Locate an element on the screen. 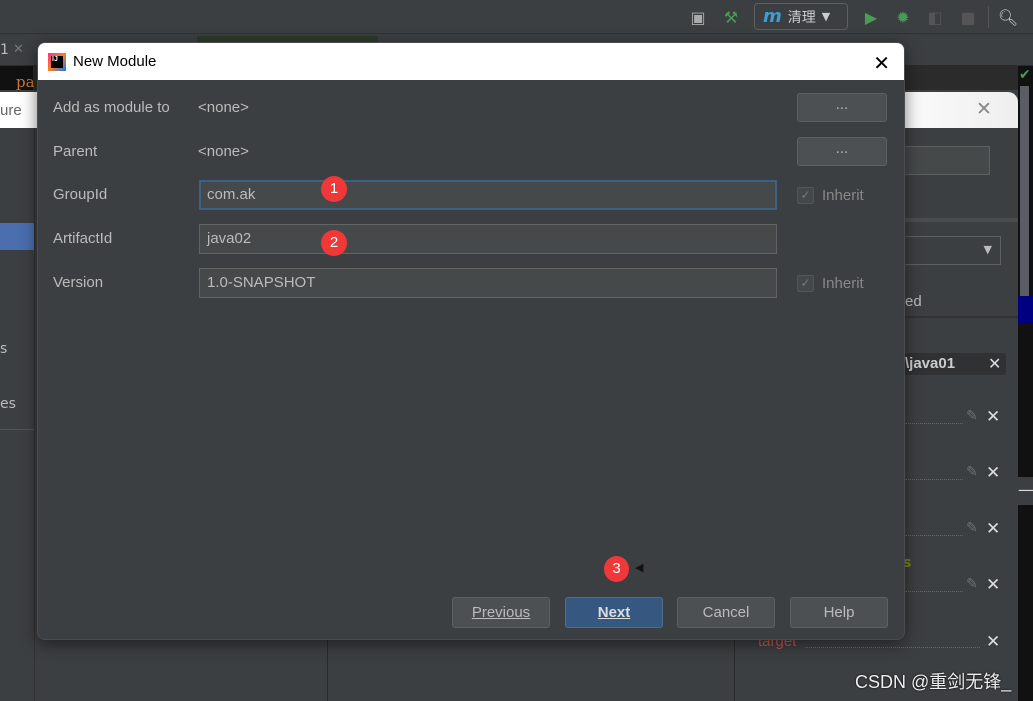 This screenshot has width=1033, height=701. run-config-label: 清理 is located at coordinates (801, 17).